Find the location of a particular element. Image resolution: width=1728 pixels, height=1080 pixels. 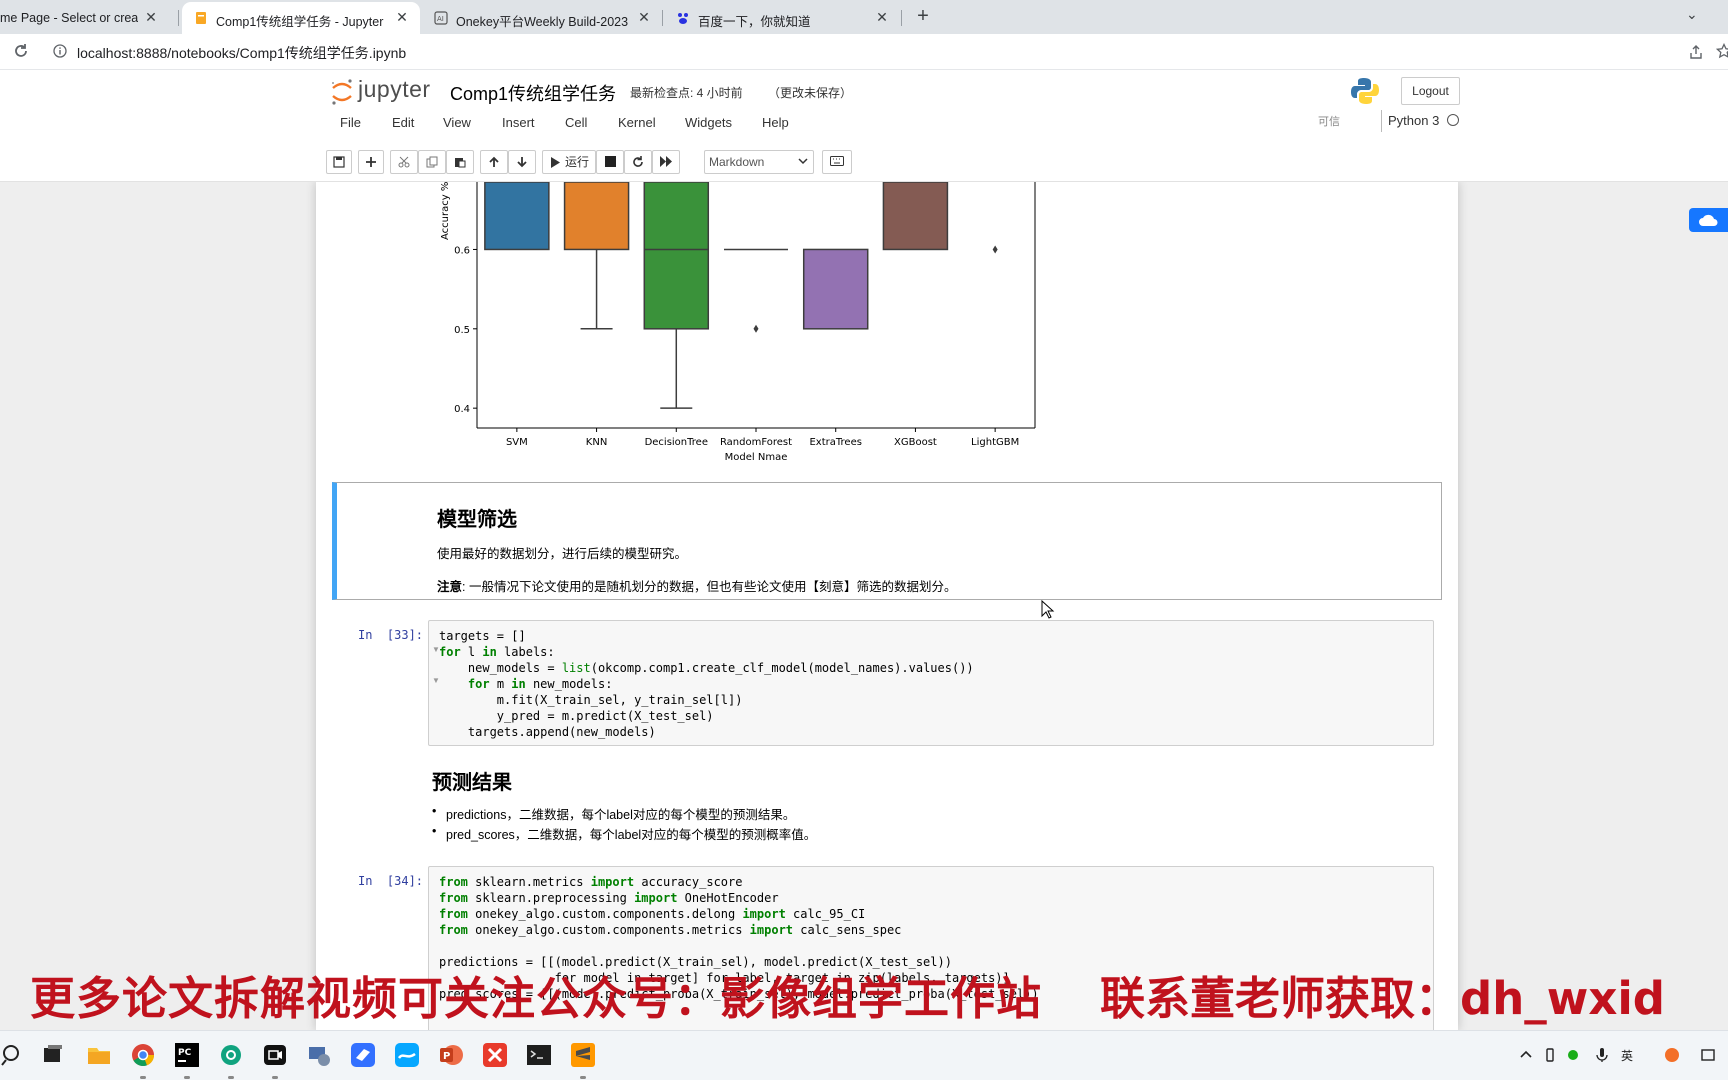

x-tick-label: RandomForest is located at coordinates (756, 442).